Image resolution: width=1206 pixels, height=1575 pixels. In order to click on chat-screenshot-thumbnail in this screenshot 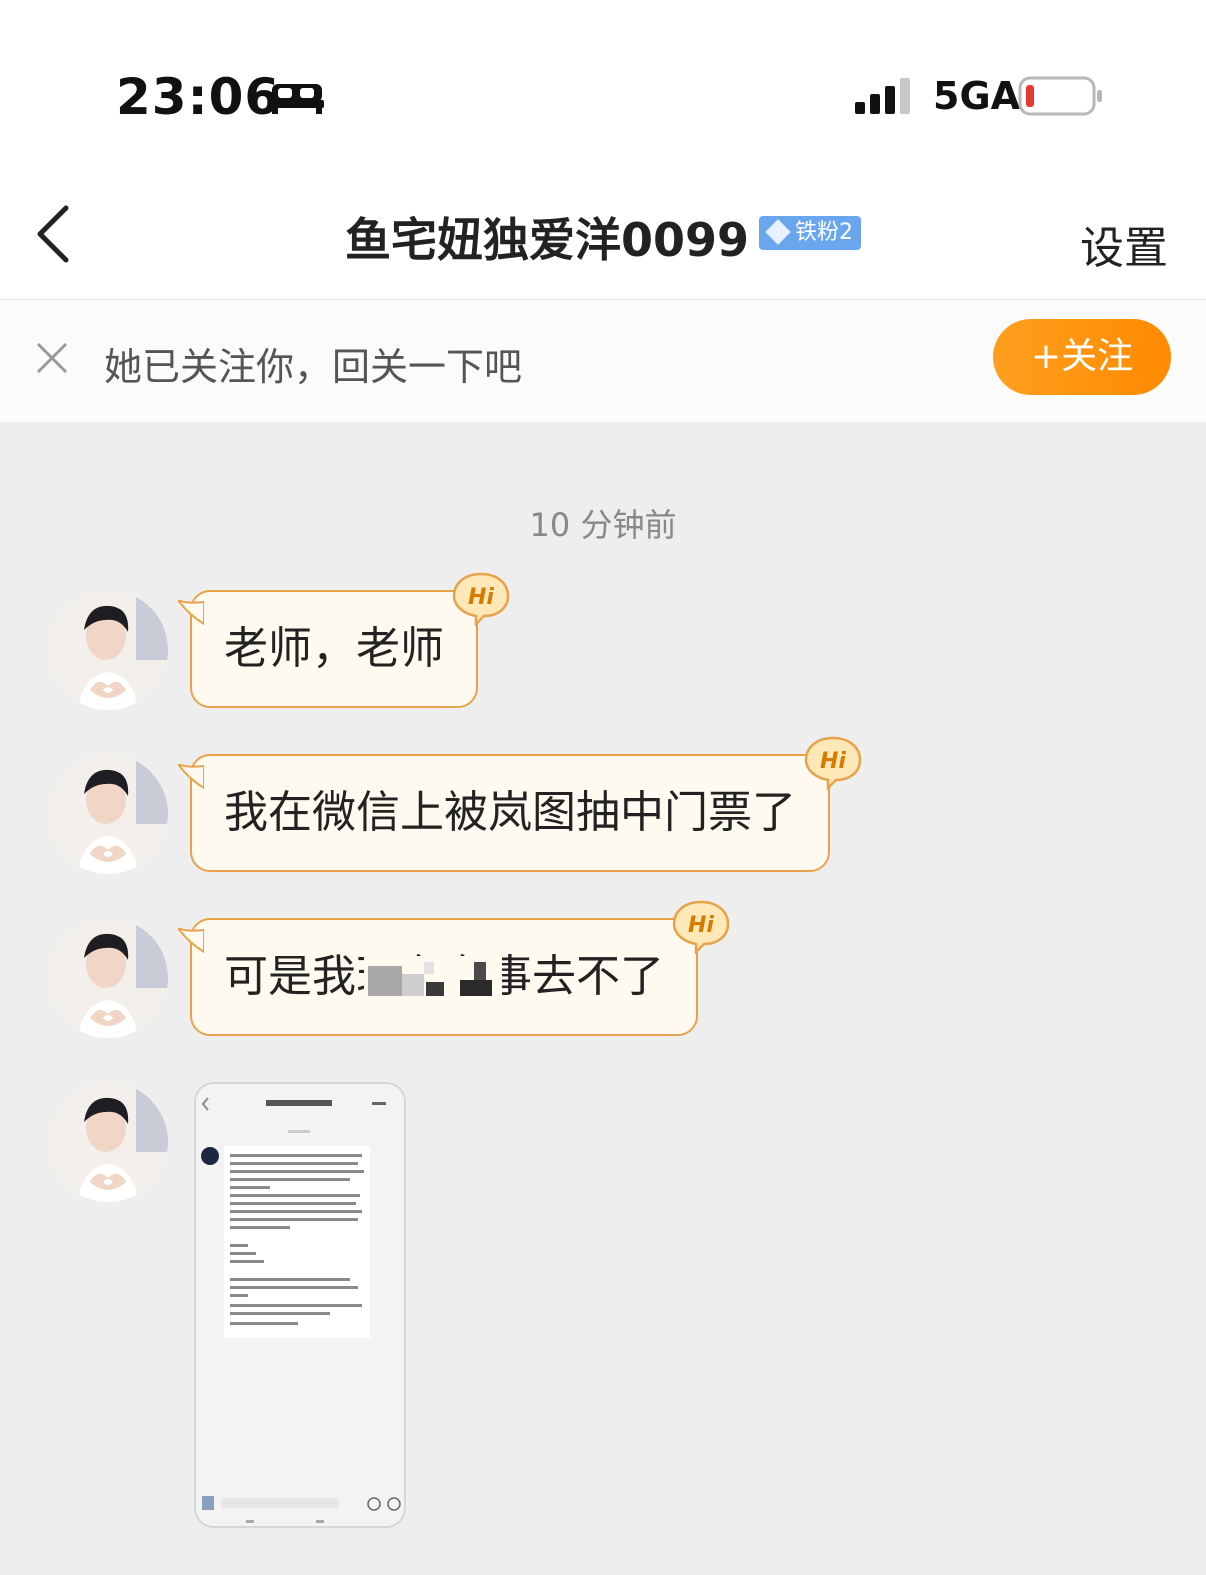, I will do `click(300, 1305)`.